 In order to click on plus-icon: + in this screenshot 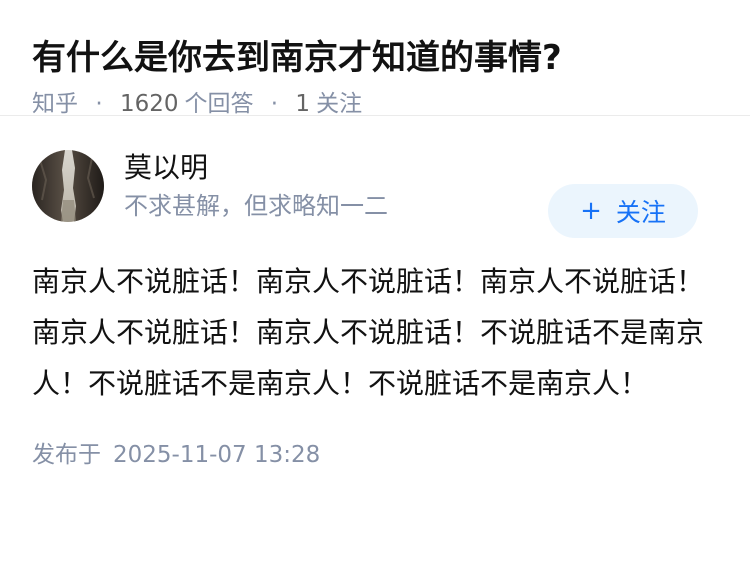, I will do `click(591, 211)`.